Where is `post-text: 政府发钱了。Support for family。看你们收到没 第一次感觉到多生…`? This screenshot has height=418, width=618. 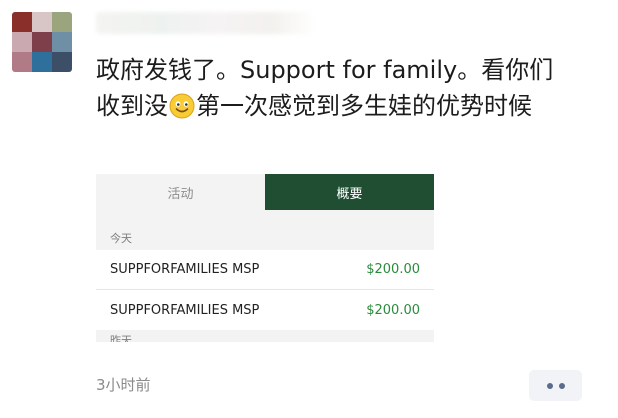
post-text: 政府发钱了。Support for family。看你们收到没 第一次感觉到多生… is located at coordinates (331, 88).